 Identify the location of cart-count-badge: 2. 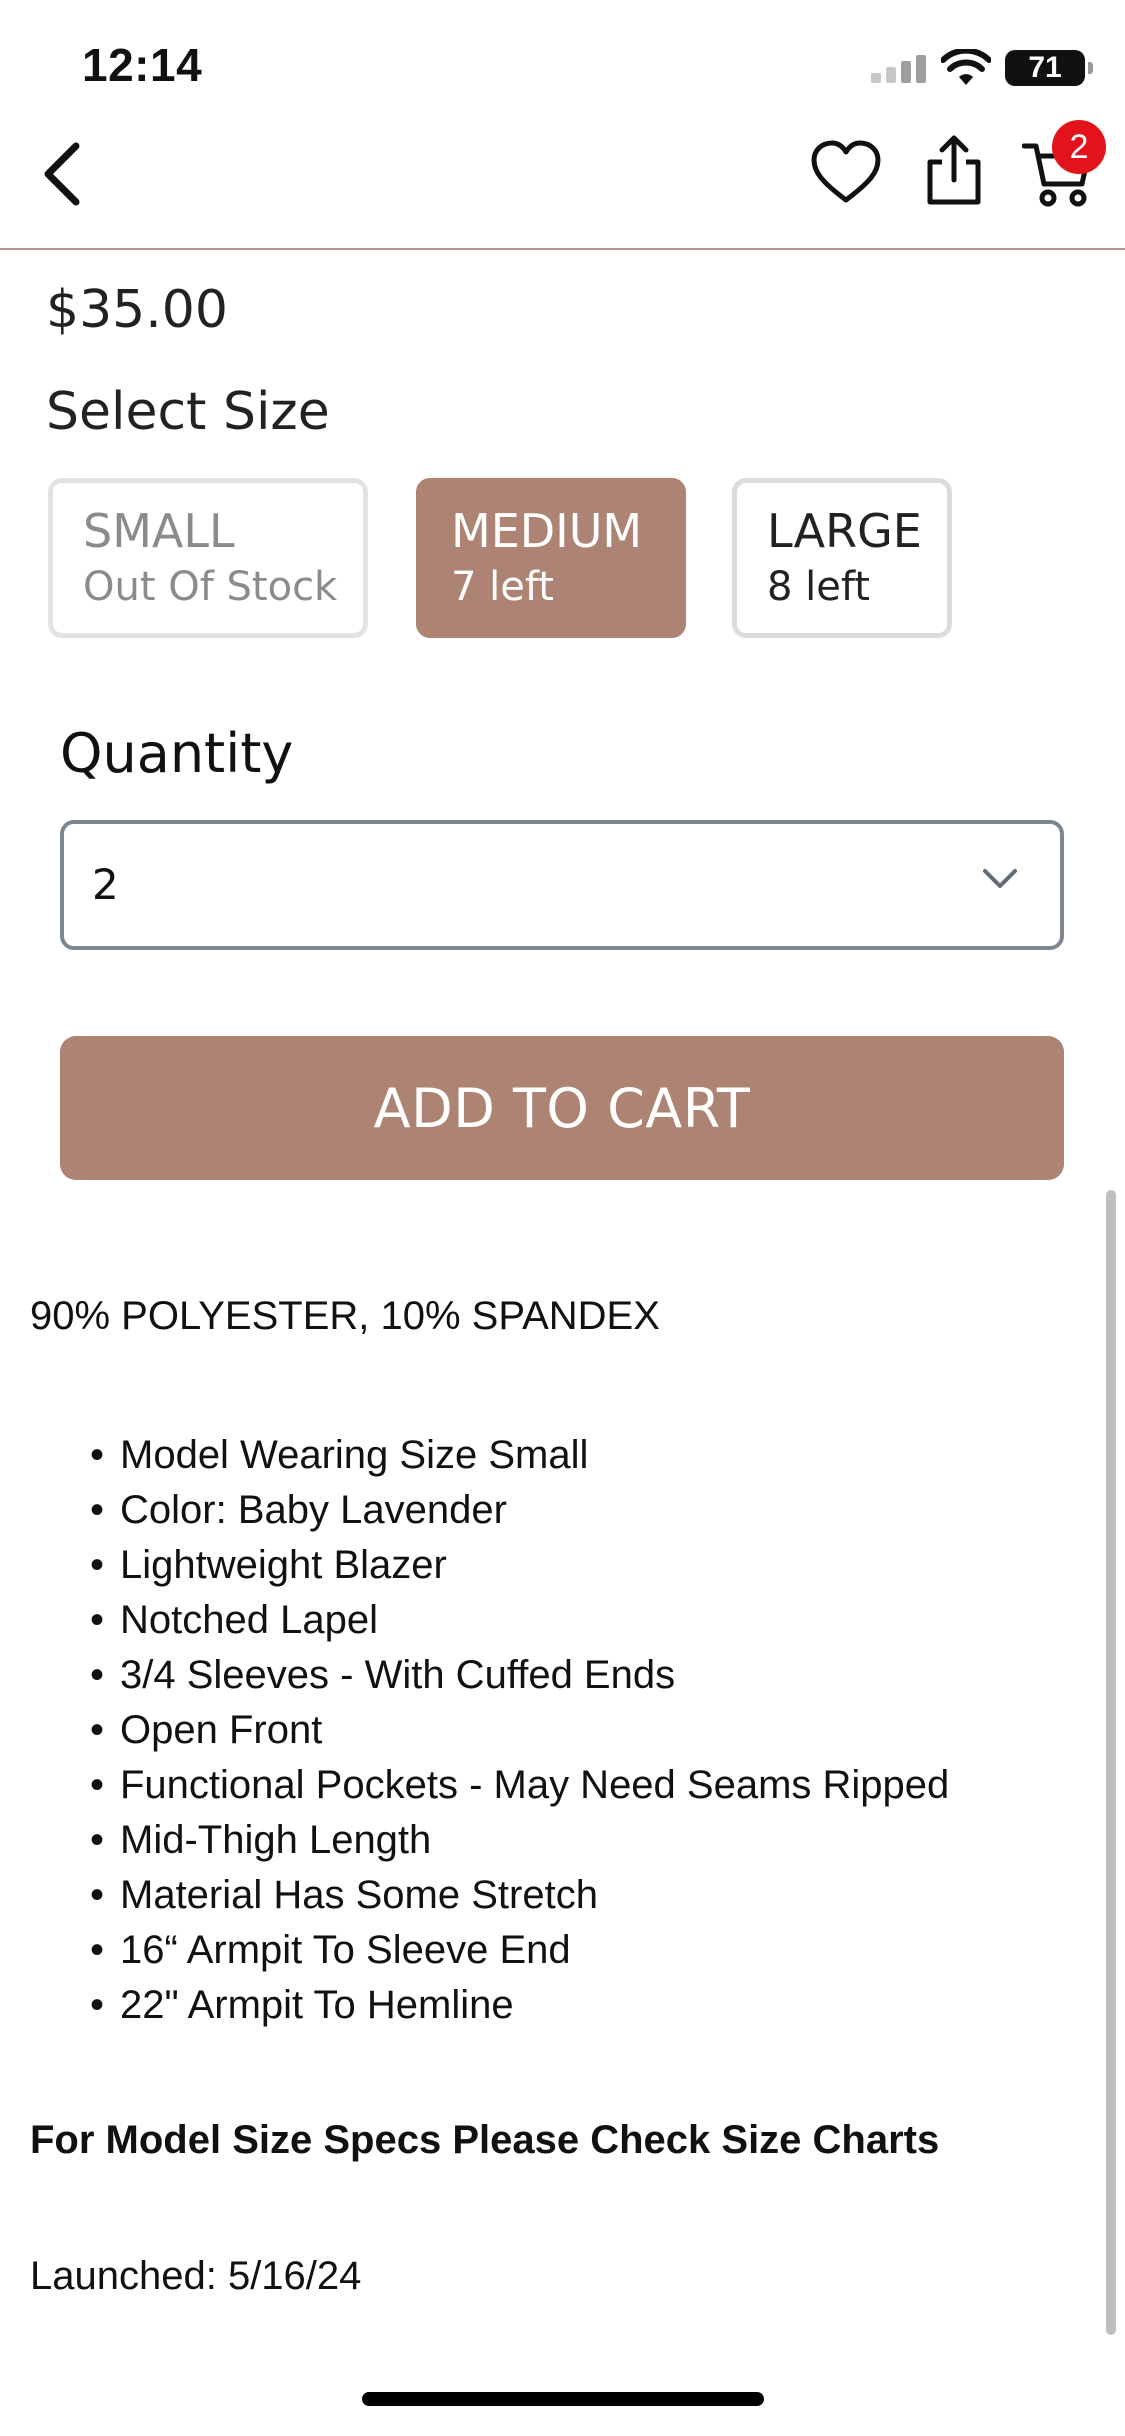
(1079, 147).